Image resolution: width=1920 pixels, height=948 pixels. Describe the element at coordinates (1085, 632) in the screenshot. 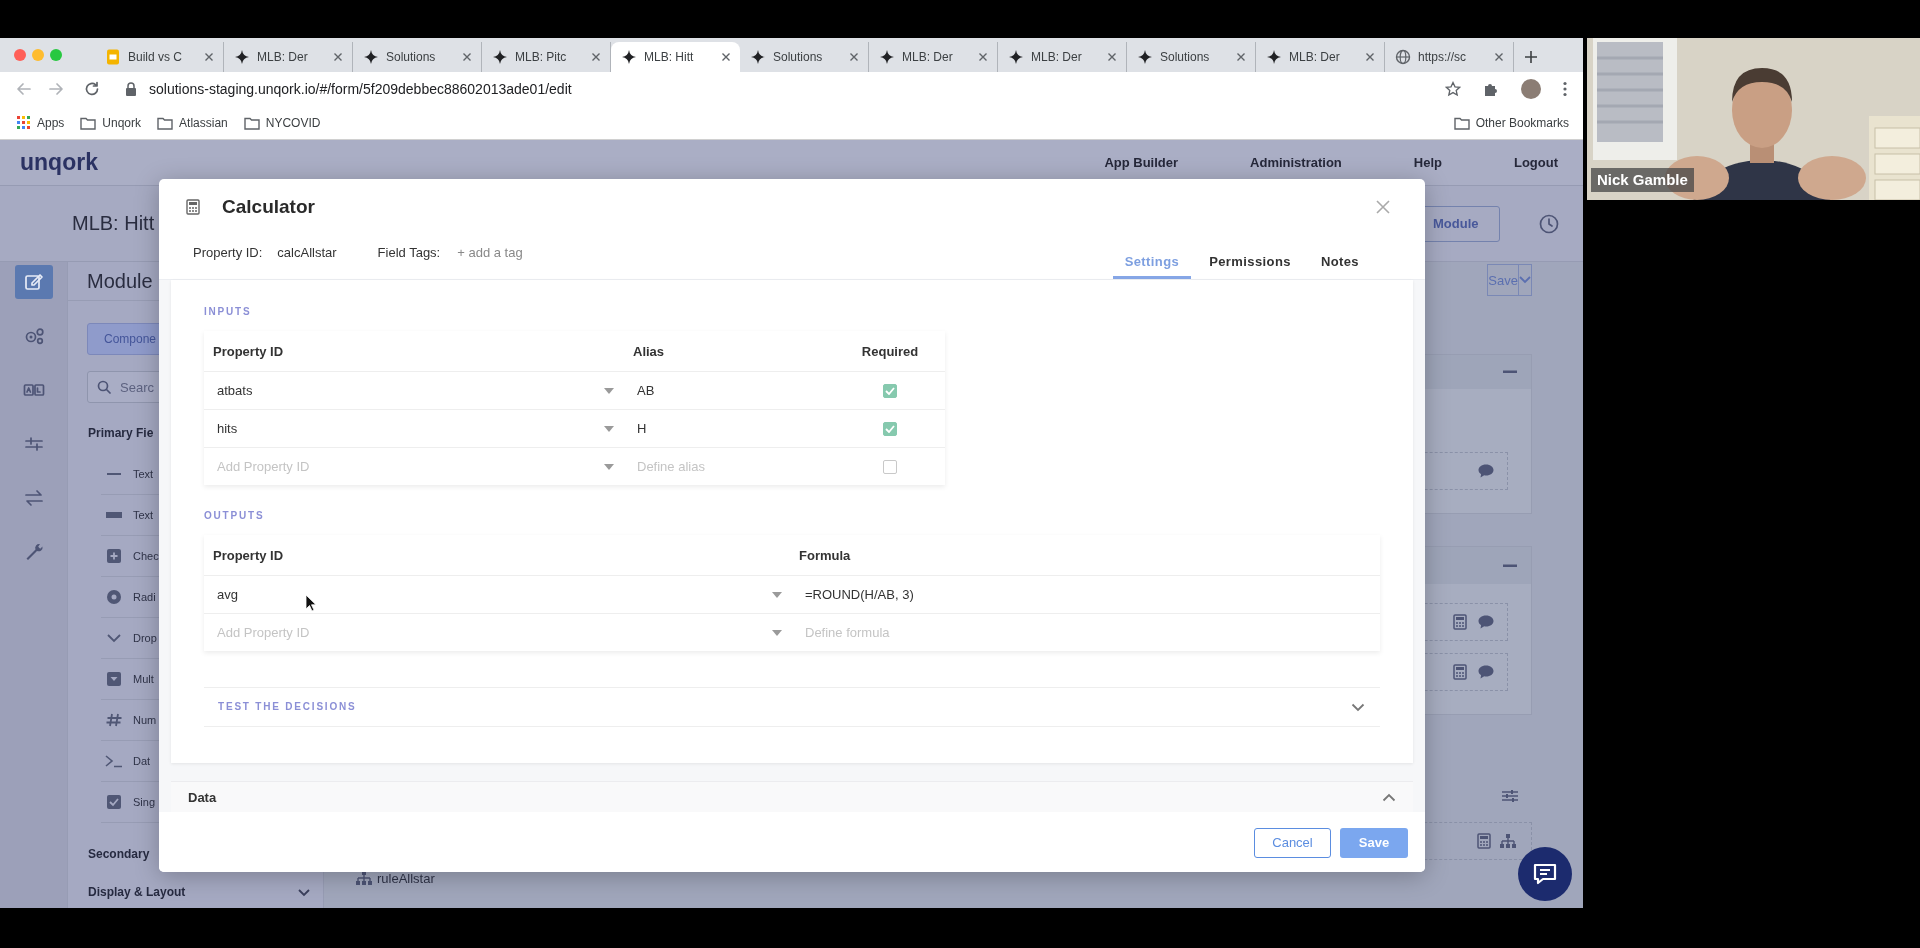

I see `formula-field: Define formula` at that location.